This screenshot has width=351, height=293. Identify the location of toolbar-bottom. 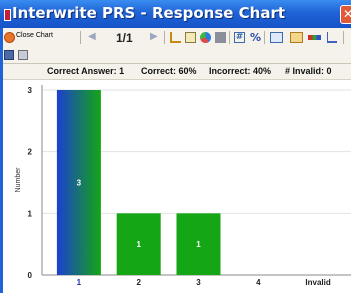
(175, 55).